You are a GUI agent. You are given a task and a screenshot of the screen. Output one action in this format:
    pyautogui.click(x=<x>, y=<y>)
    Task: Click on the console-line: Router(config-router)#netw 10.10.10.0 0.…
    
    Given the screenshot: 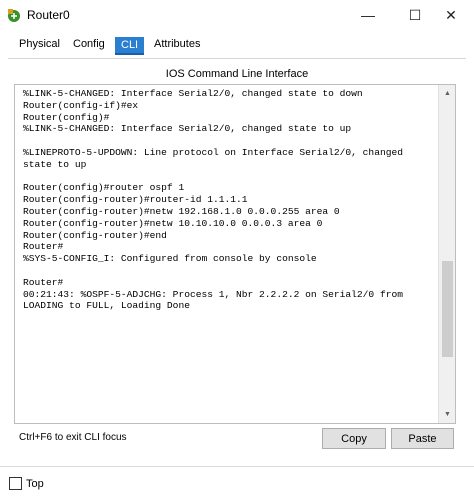 What is the action you would take?
    pyautogui.click(x=173, y=223)
    